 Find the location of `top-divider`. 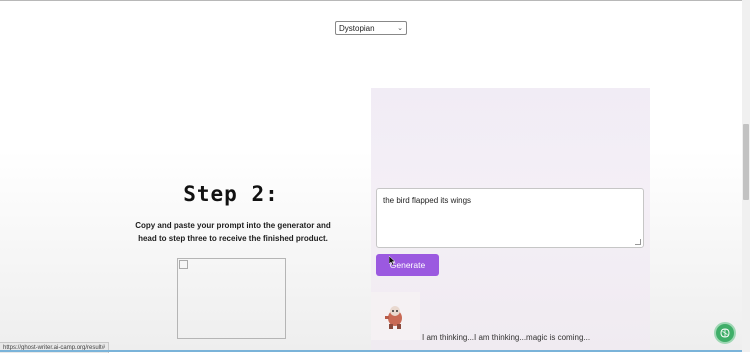

top-divider is located at coordinates (371, 0).